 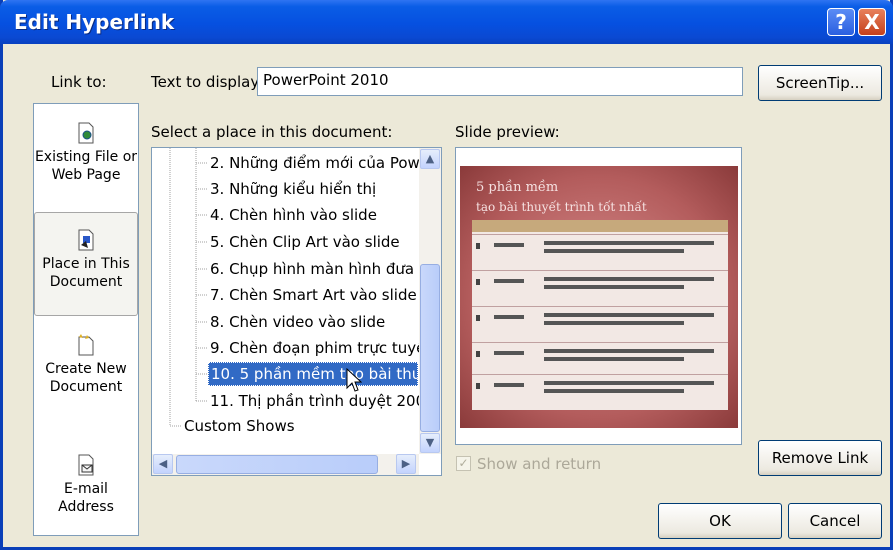 I want to click on link-to-label: Link to:, so click(x=79, y=82).